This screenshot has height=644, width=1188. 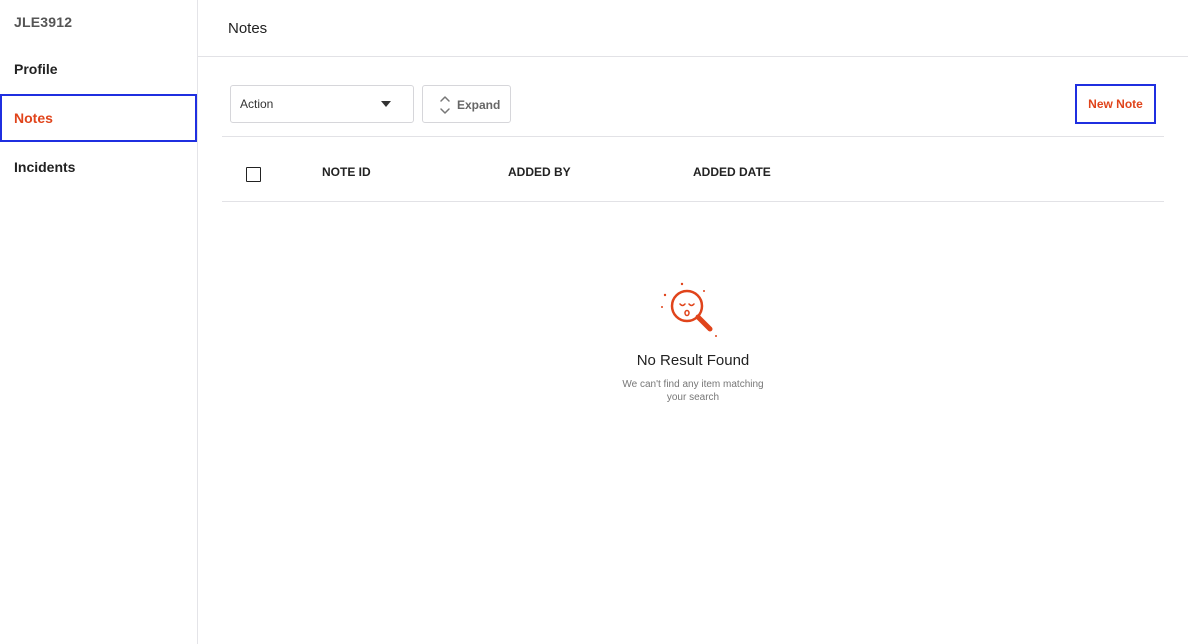 What do you see at coordinates (693, 397) in the screenshot?
I see `empty-state-line-2: your search` at bounding box center [693, 397].